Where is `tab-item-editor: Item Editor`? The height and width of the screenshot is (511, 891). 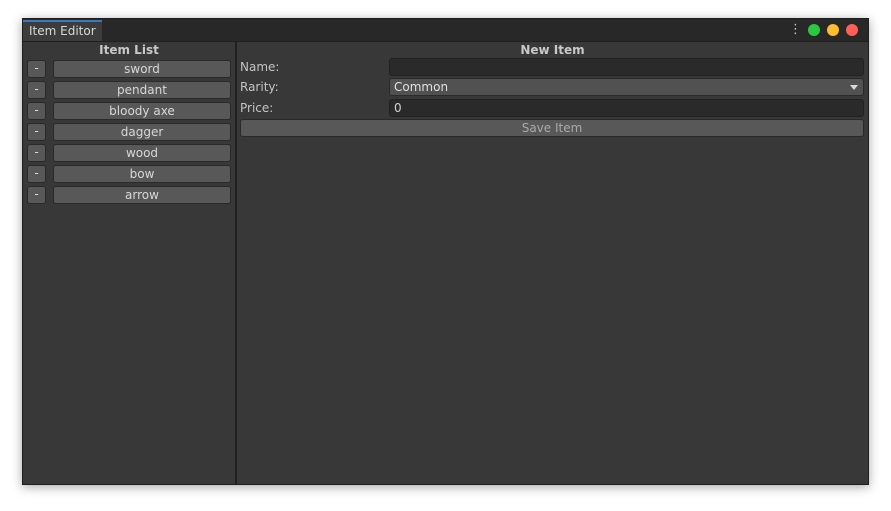 tab-item-editor: Item Editor is located at coordinates (62, 30).